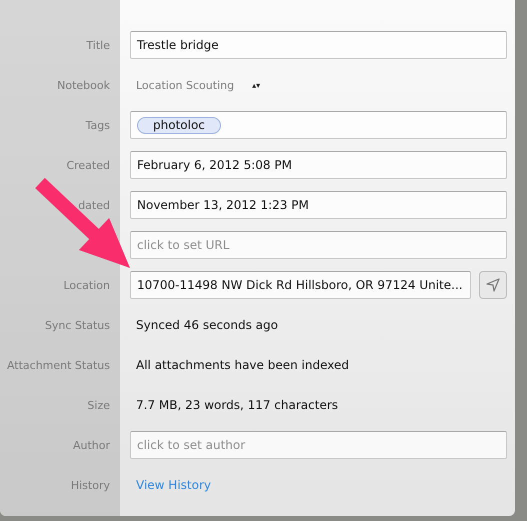  Describe the element at coordinates (242, 365) in the screenshot. I see `info-value: All attachments have been indexed` at that location.